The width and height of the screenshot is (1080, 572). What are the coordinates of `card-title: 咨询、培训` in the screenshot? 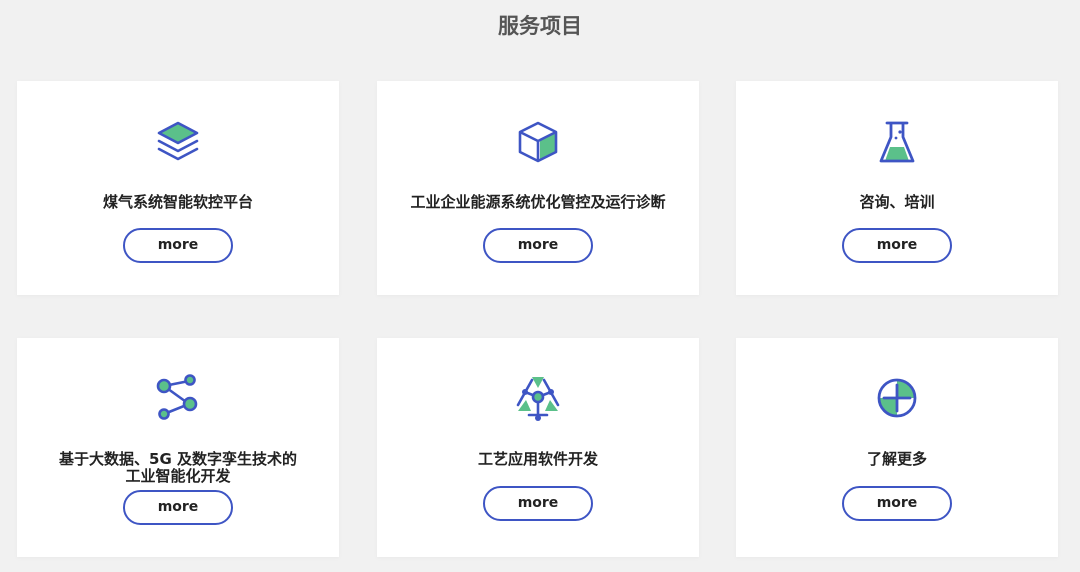 It's located at (897, 202).